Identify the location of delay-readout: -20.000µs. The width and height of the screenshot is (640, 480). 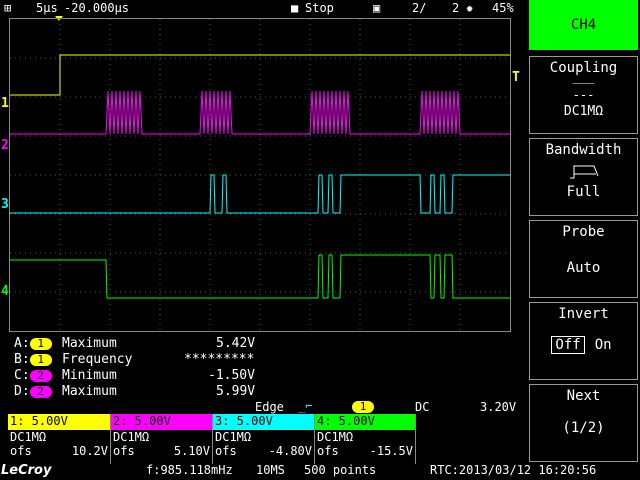
(97, 8).